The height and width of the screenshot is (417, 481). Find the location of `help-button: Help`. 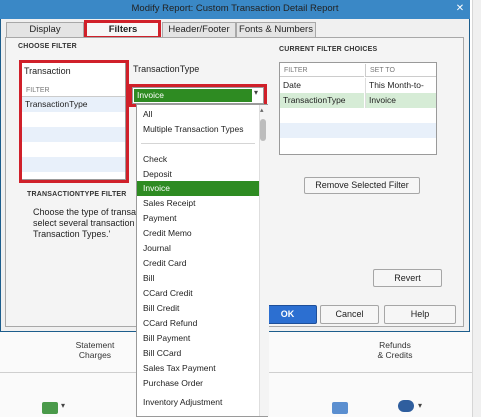

help-button: Help is located at coordinates (420, 314).